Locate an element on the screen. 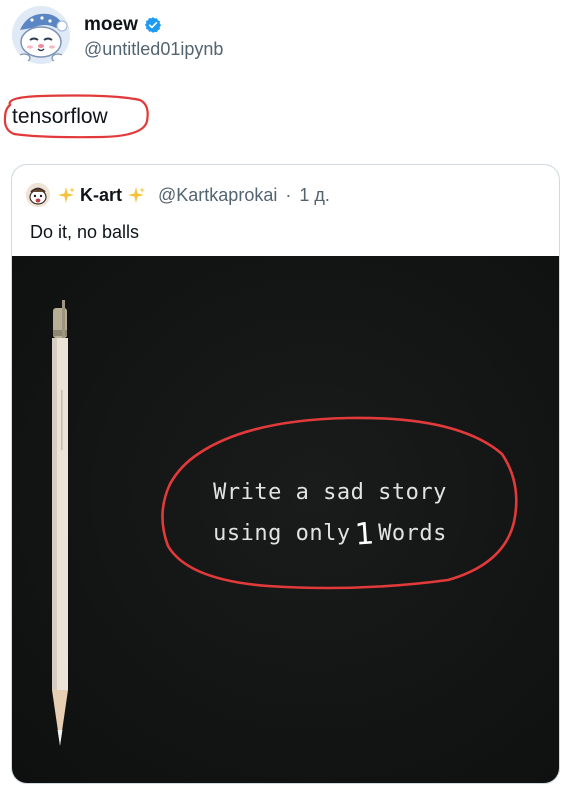 The height and width of the screenshot is (800, 570). verified-badge-icon is located at coordinates (153, 25).